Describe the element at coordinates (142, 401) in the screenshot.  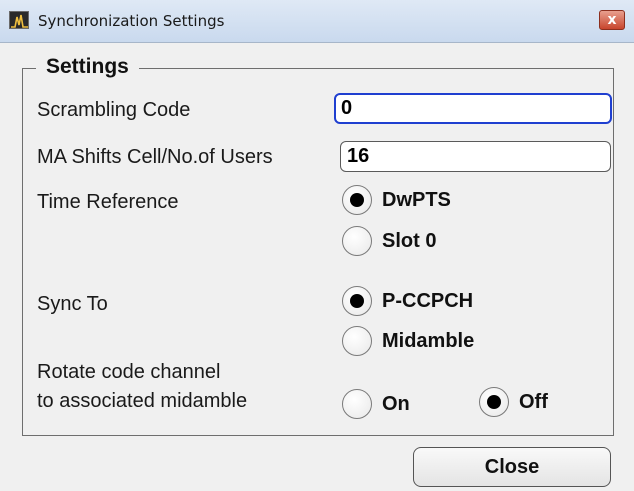
I see `rotate-label-line2: to associated midamble` at that location.